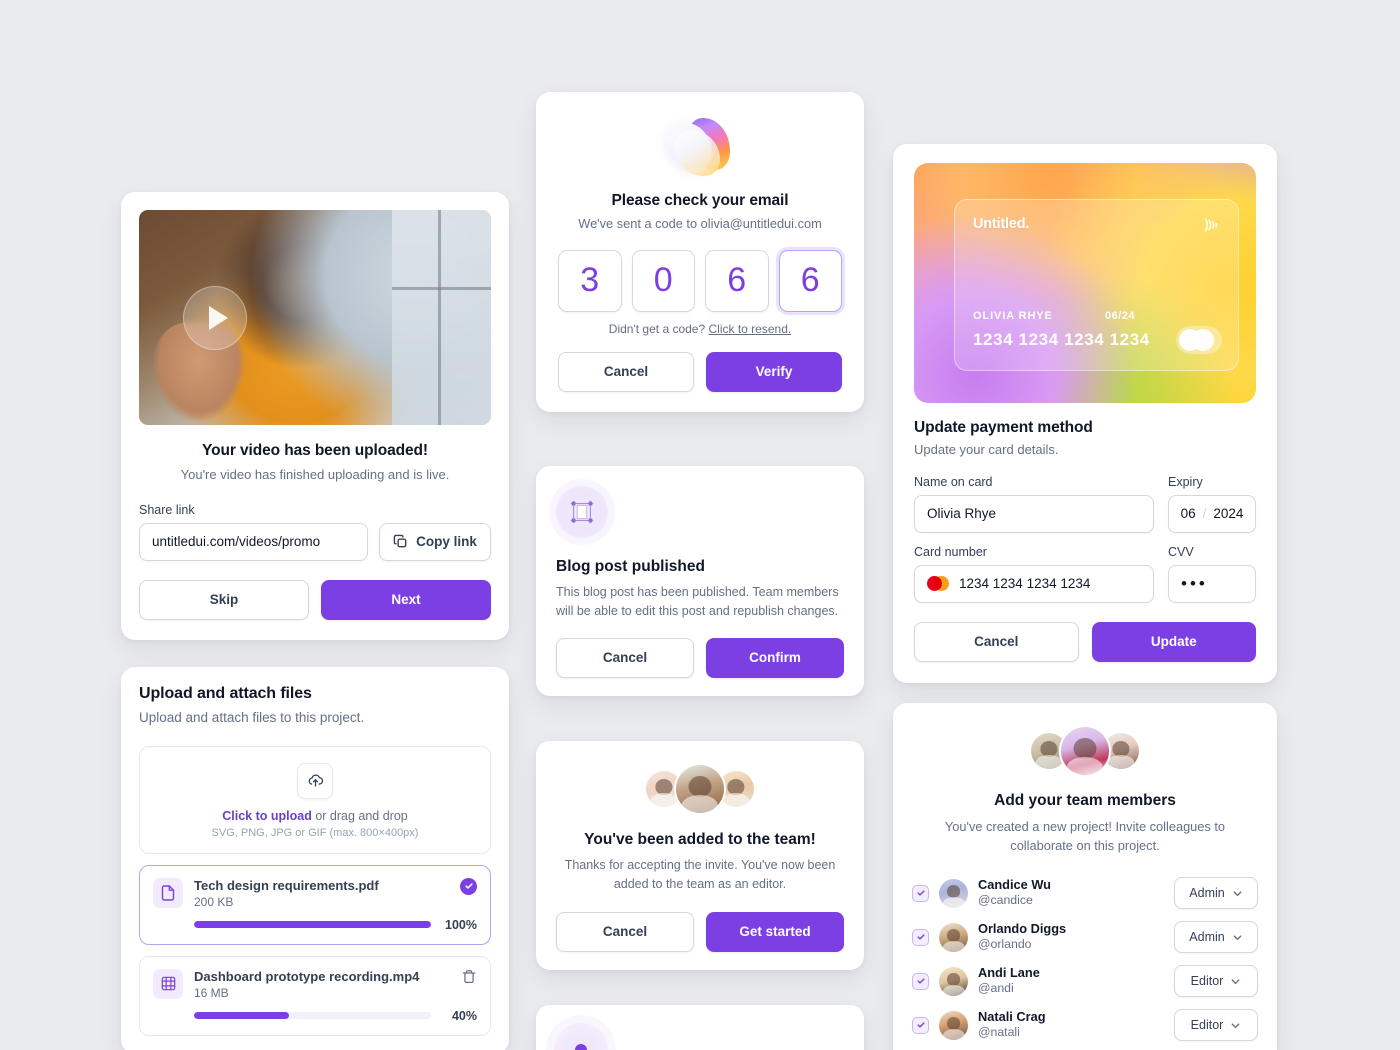 This screenshot has width=1400, height=1050. What do you see at coordinates (168, 892) in the screenshot?
I see `file-pdf-icon` at bounding box center [168, 892].